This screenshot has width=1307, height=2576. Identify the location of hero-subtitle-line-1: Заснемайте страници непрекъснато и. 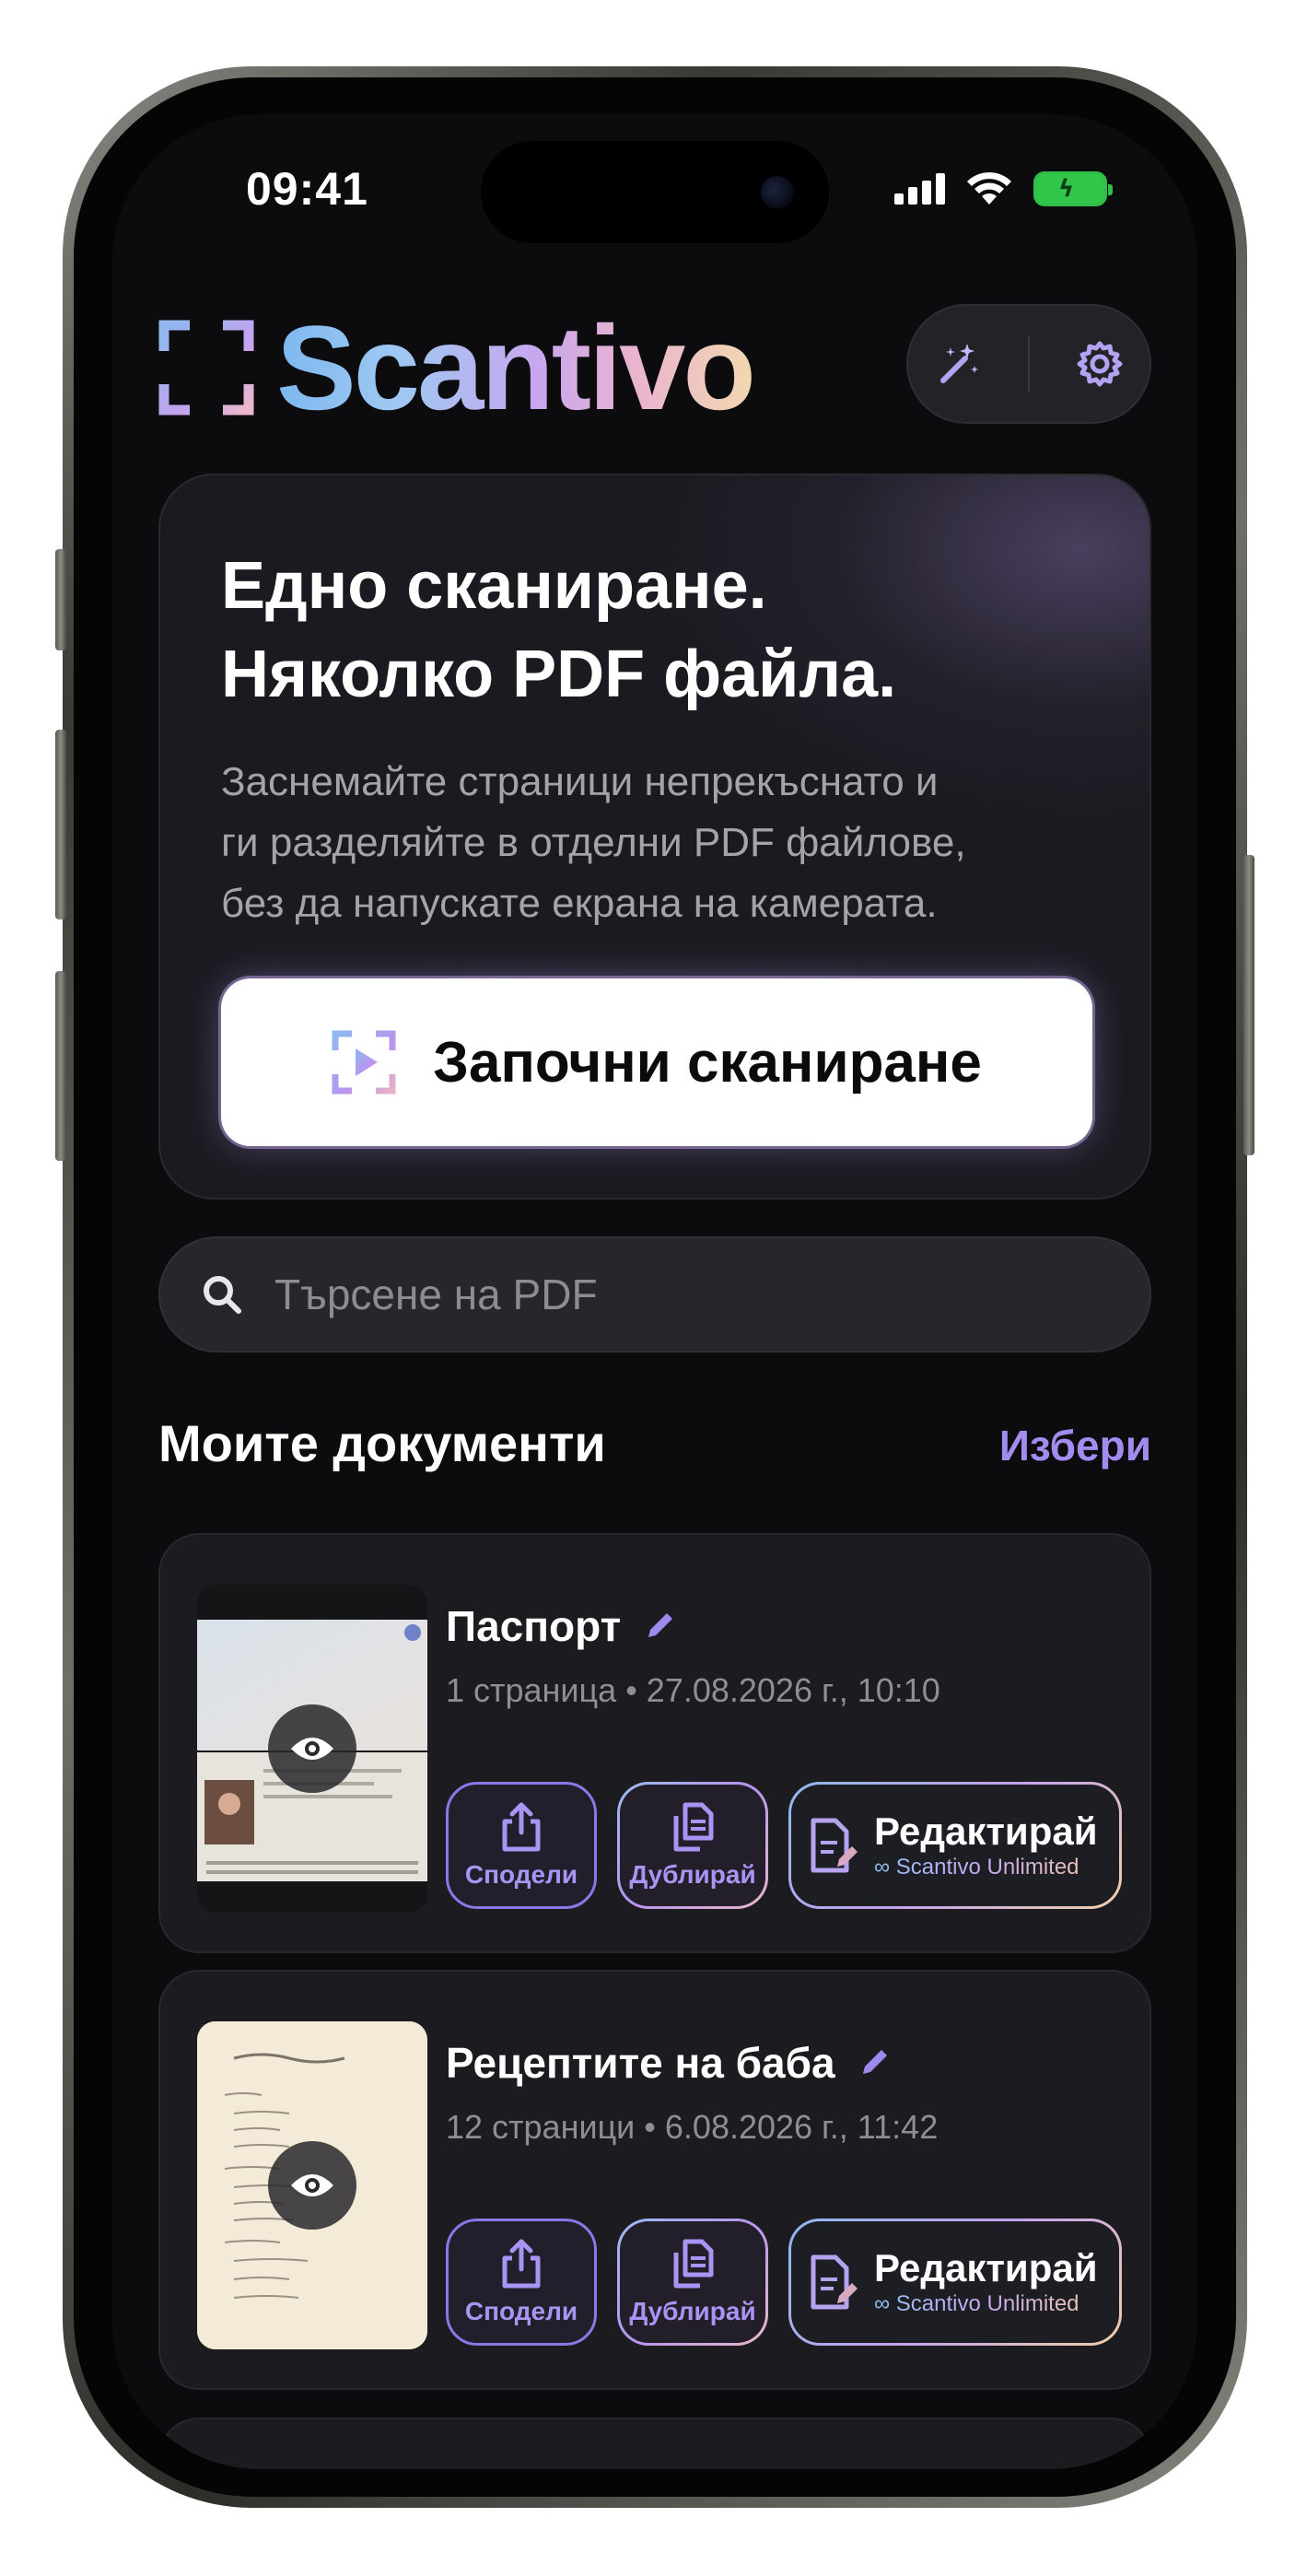
(580, 781).